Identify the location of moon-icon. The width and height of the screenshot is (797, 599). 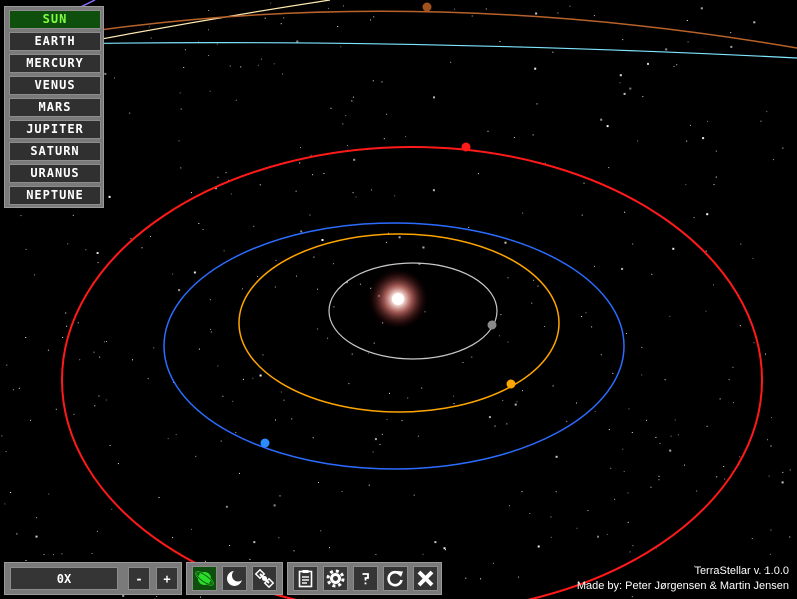
(235, 577).